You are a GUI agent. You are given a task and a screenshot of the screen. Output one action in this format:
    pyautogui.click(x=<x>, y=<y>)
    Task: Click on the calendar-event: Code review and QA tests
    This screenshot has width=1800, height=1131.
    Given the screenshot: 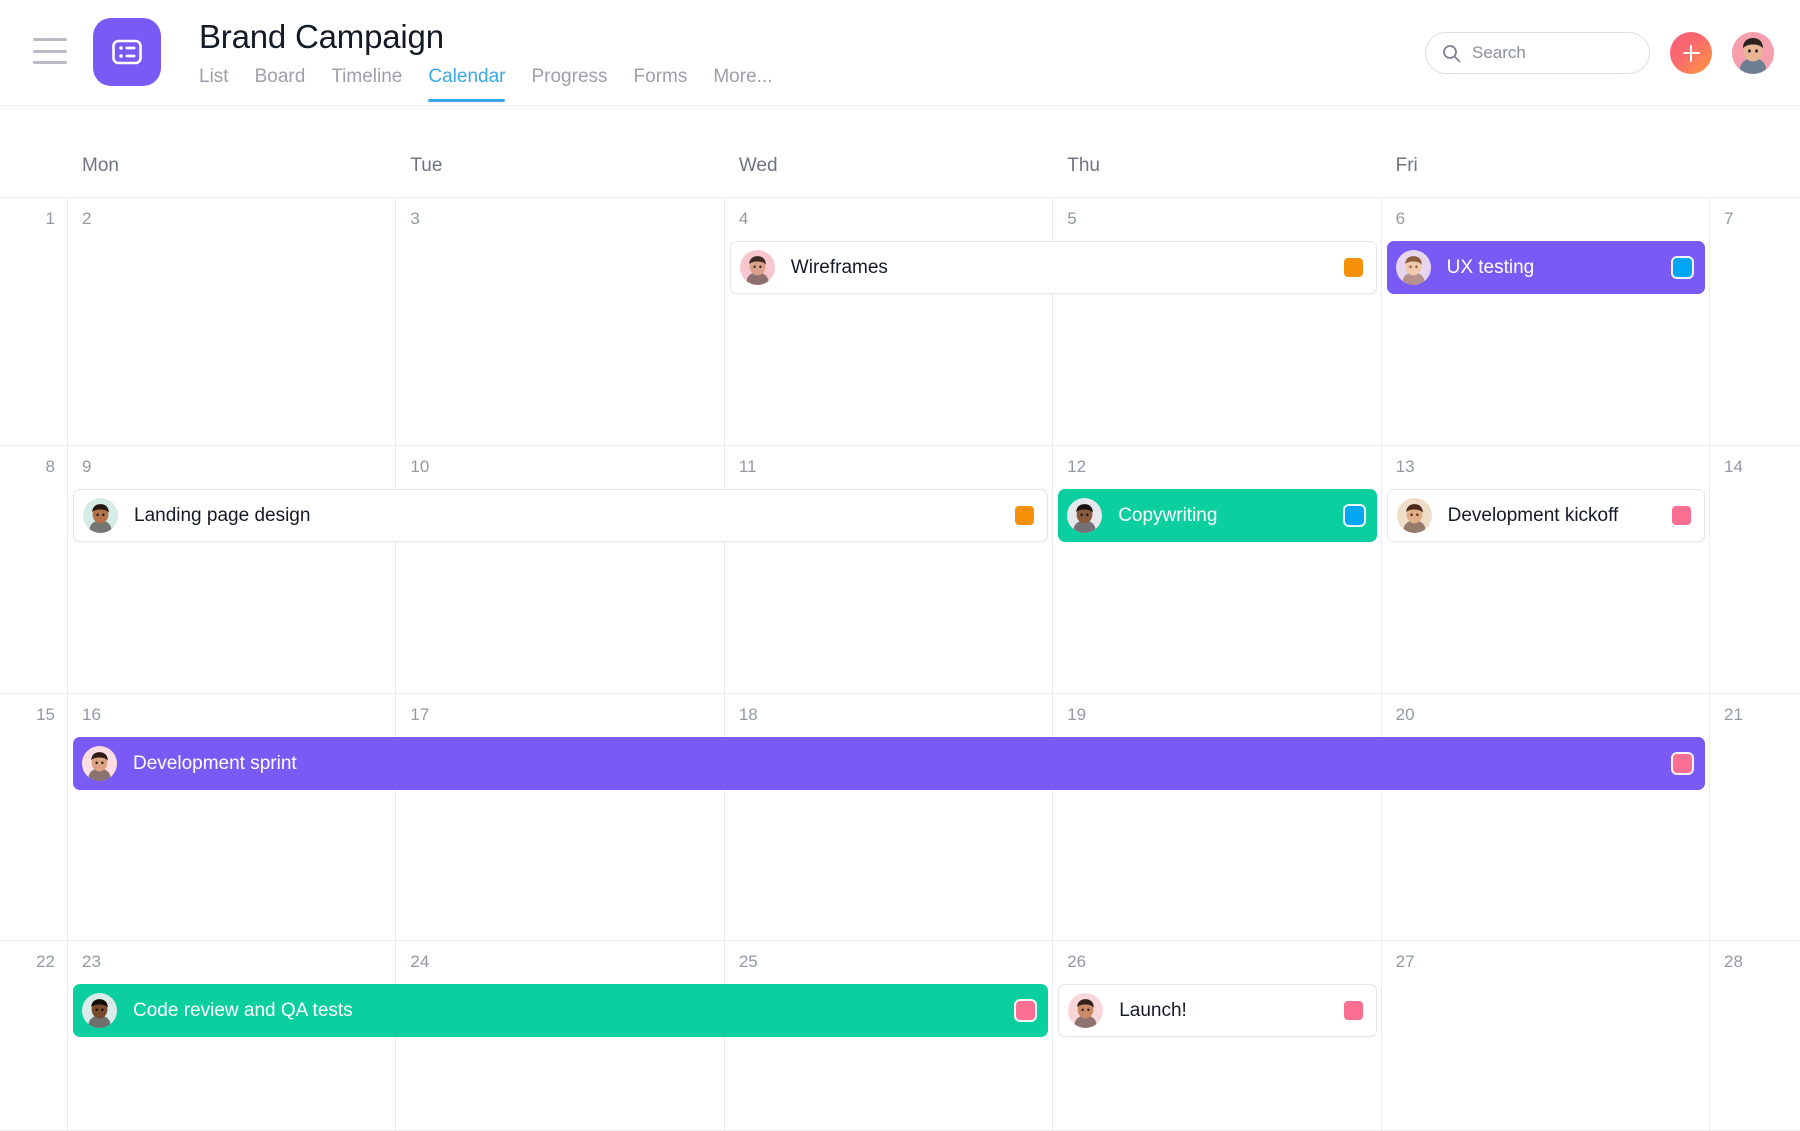 What is the action you would take?
    pyautogui.click(x=561, y=1010)
    